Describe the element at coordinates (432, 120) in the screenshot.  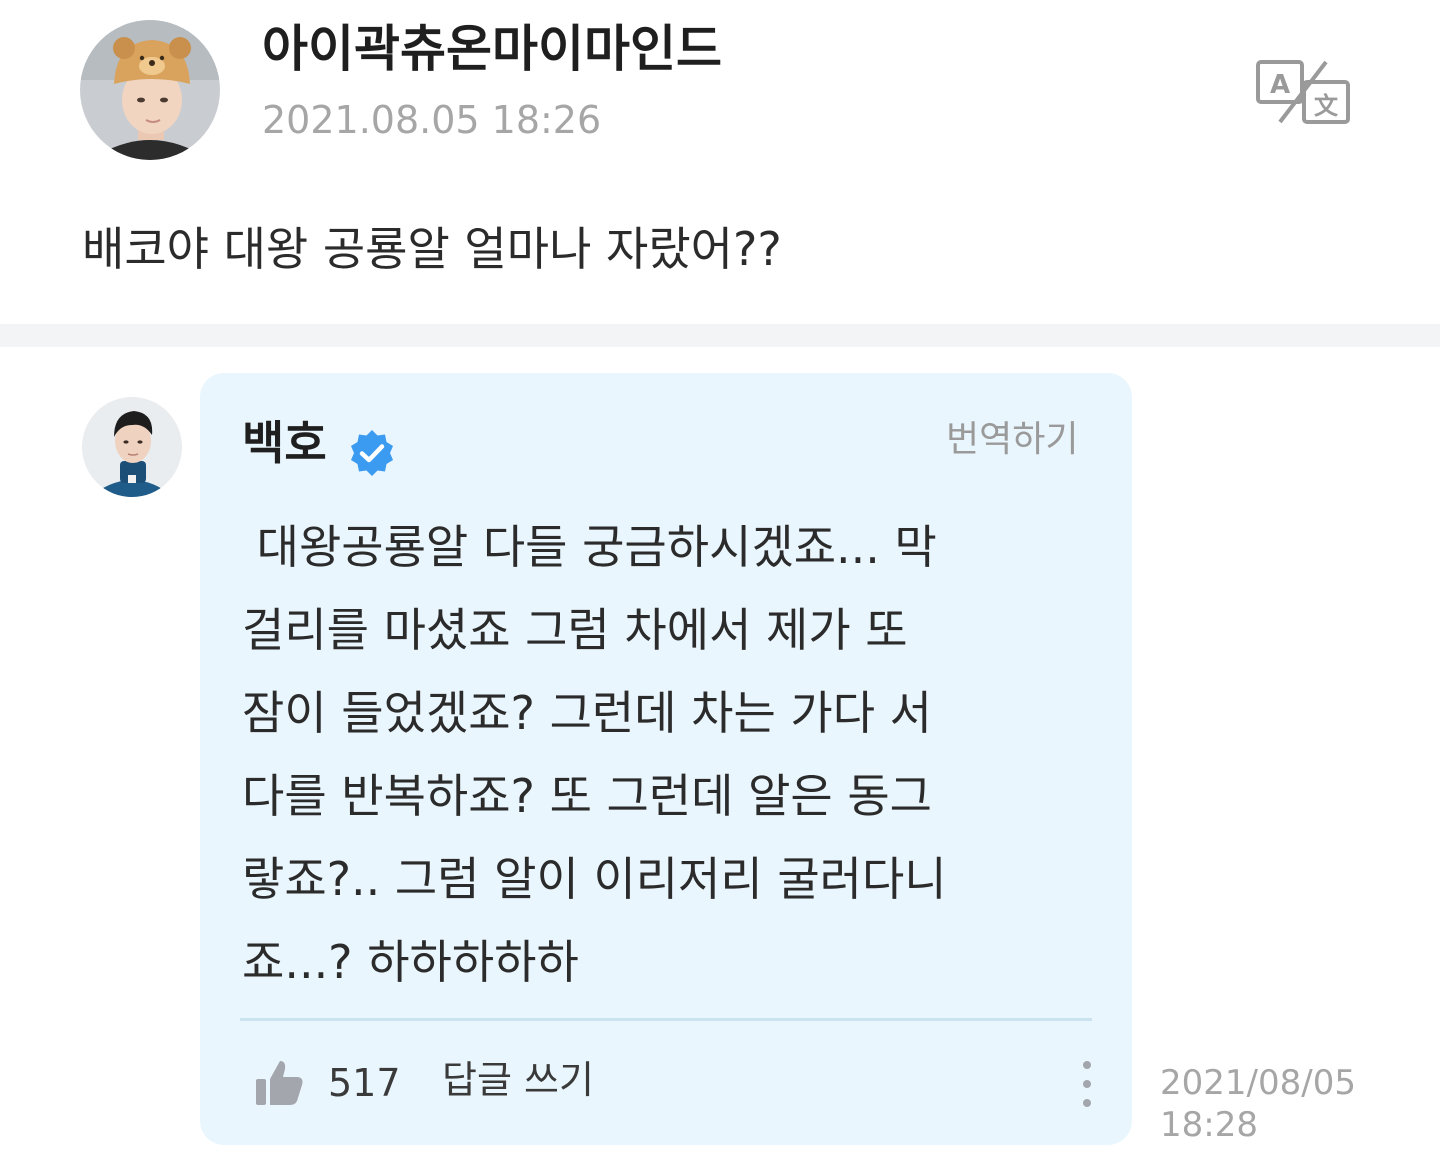
I see `post-timestamp: 2021.08.05 18:26` at that location.